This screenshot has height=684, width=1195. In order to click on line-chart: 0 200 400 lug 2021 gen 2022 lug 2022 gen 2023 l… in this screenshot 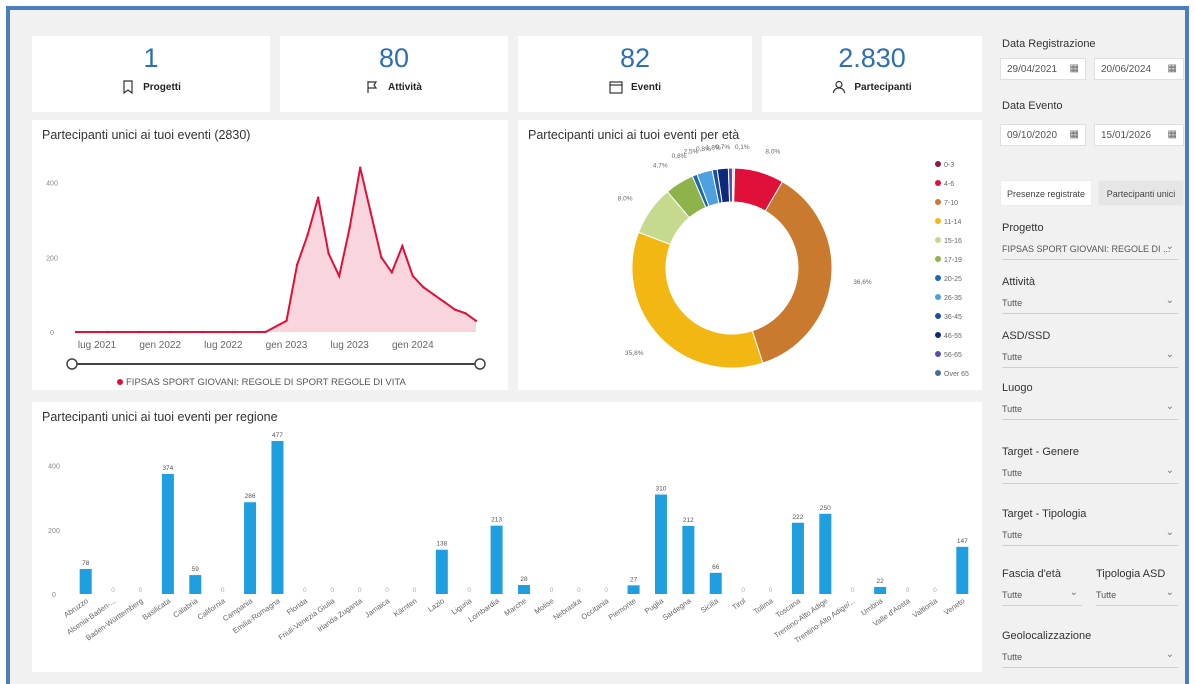, I will do `click(266, 277)`.